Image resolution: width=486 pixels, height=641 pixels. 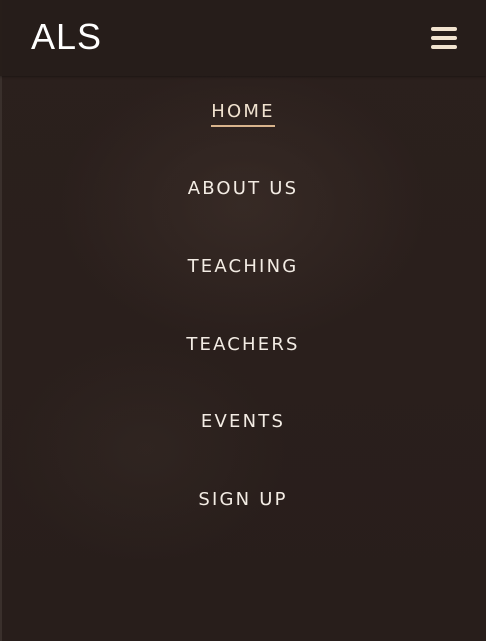 What do you see at coordinates (444, 29) in the screenshot?
I see `hamburger-menu-icon` at bounding box center [444, 29].